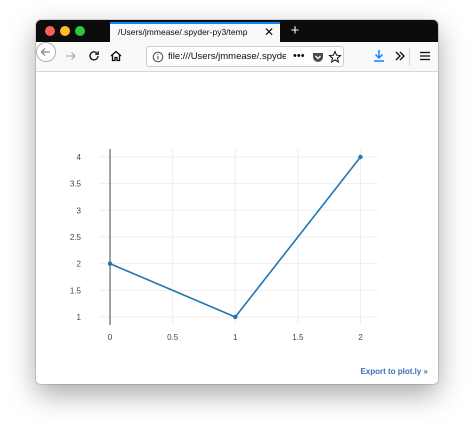  What do you see at coordinates (298, 337) in the screenshot?
I see `x-tick-label: 1.5` at bounding box center [298, 337].